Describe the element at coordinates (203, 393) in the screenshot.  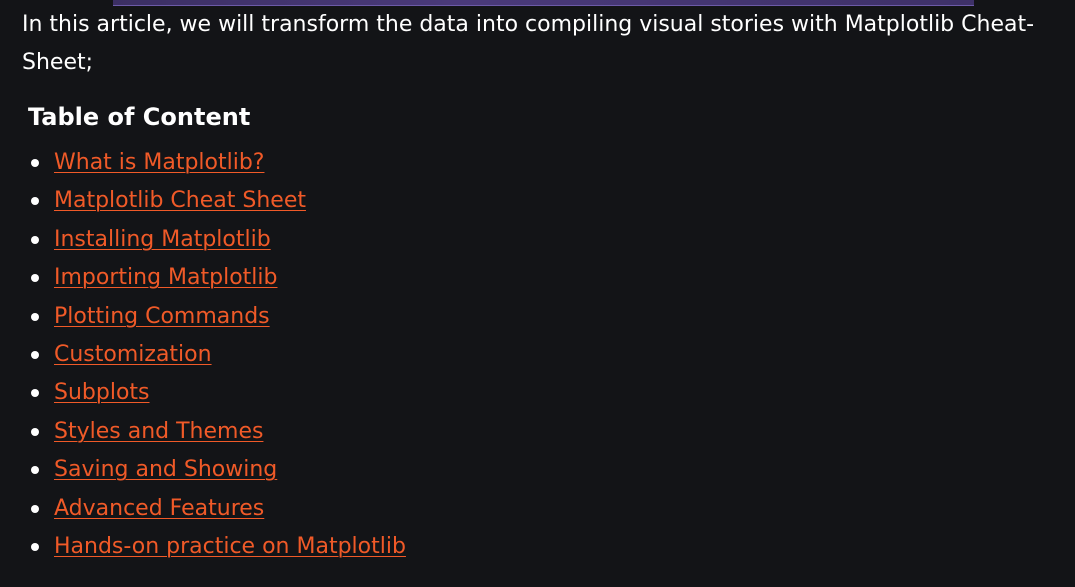
I see `toc-item-subplots: Subplots` at that location.